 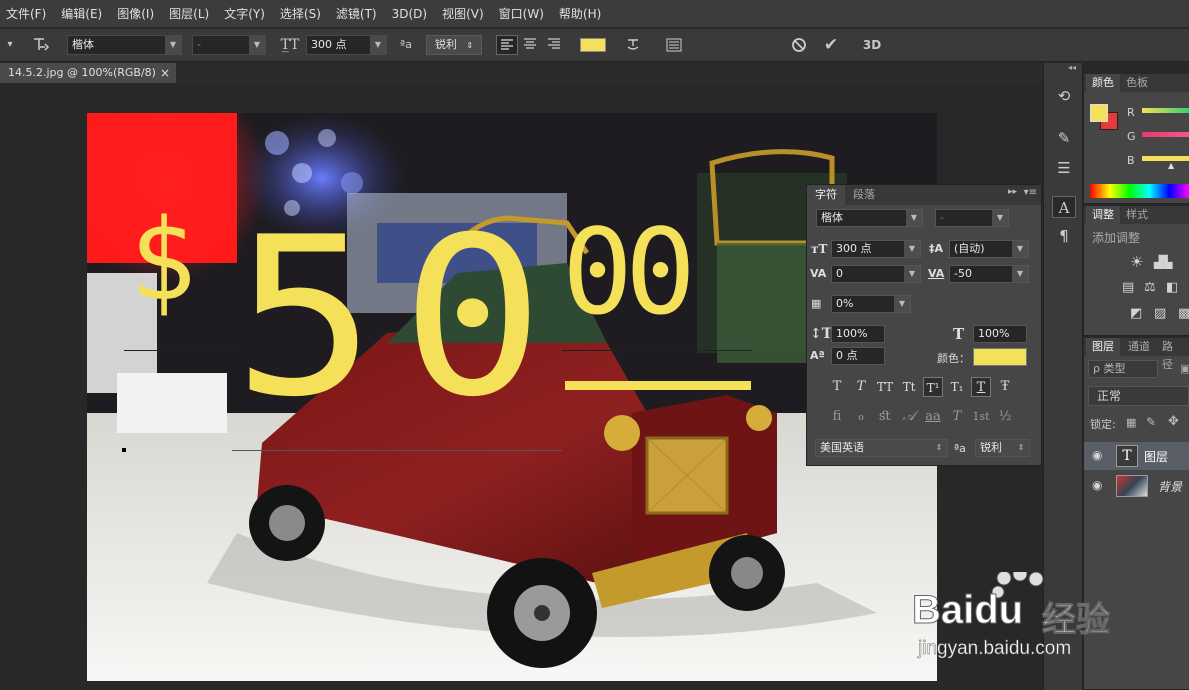 What do you see at coordinates (1136, 456) in the screenshot?
I see `layer-row-text: ◉ T 图层` at bounding box center [1136, 456].